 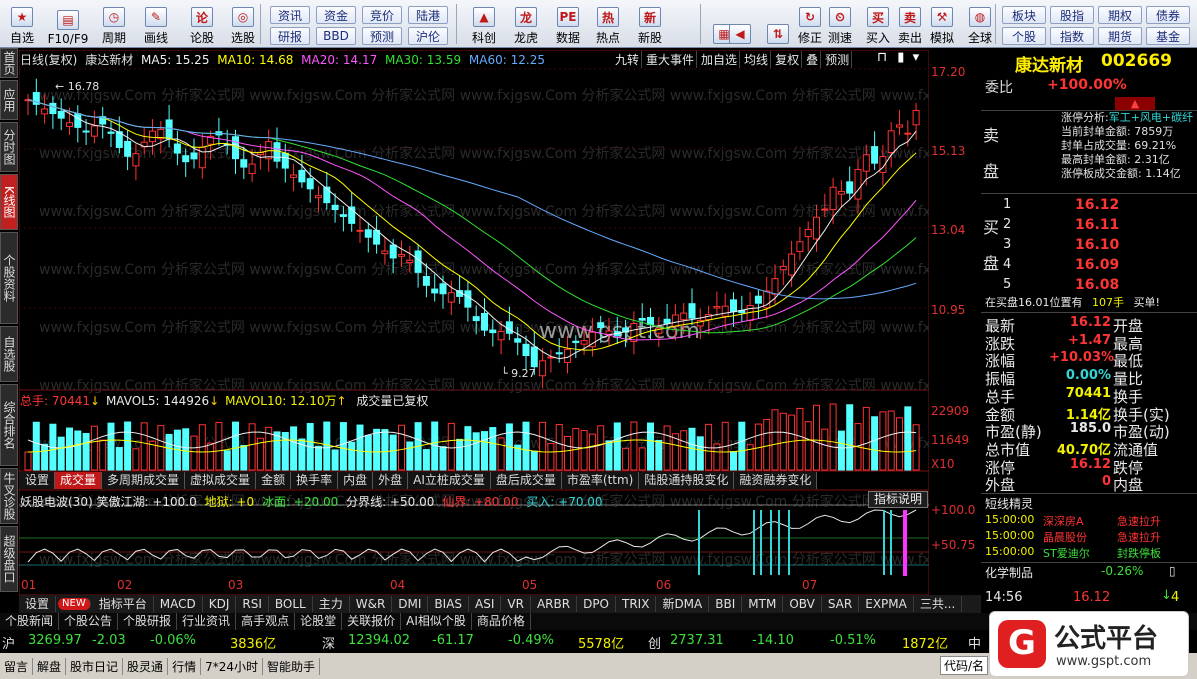 What do you see at coordinates (886, 604) in the screenshot?
I see `bottom-tab-21: EXPMA` at bounding box center [886, 604].